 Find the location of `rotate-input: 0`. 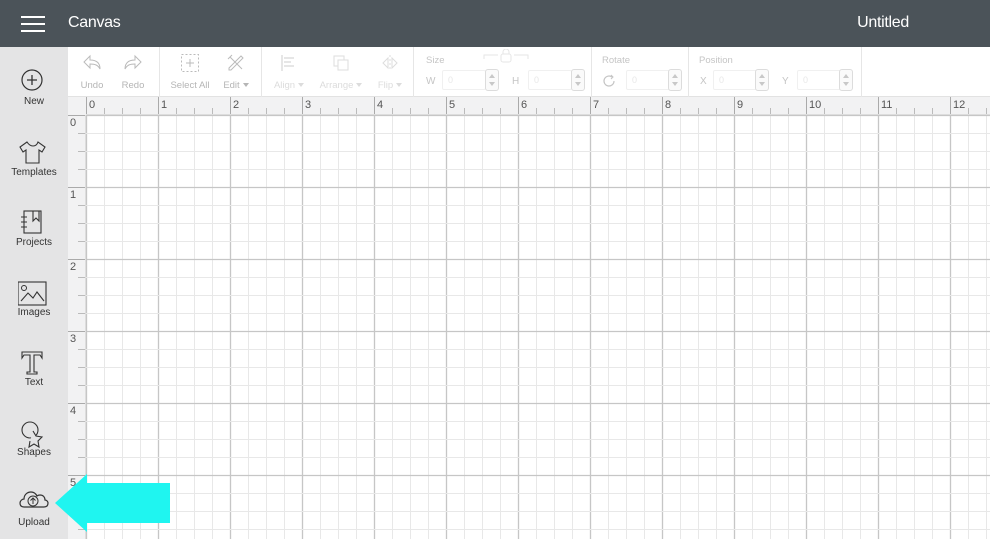

rotate-input: 0 is located at coordinates (648, 80).